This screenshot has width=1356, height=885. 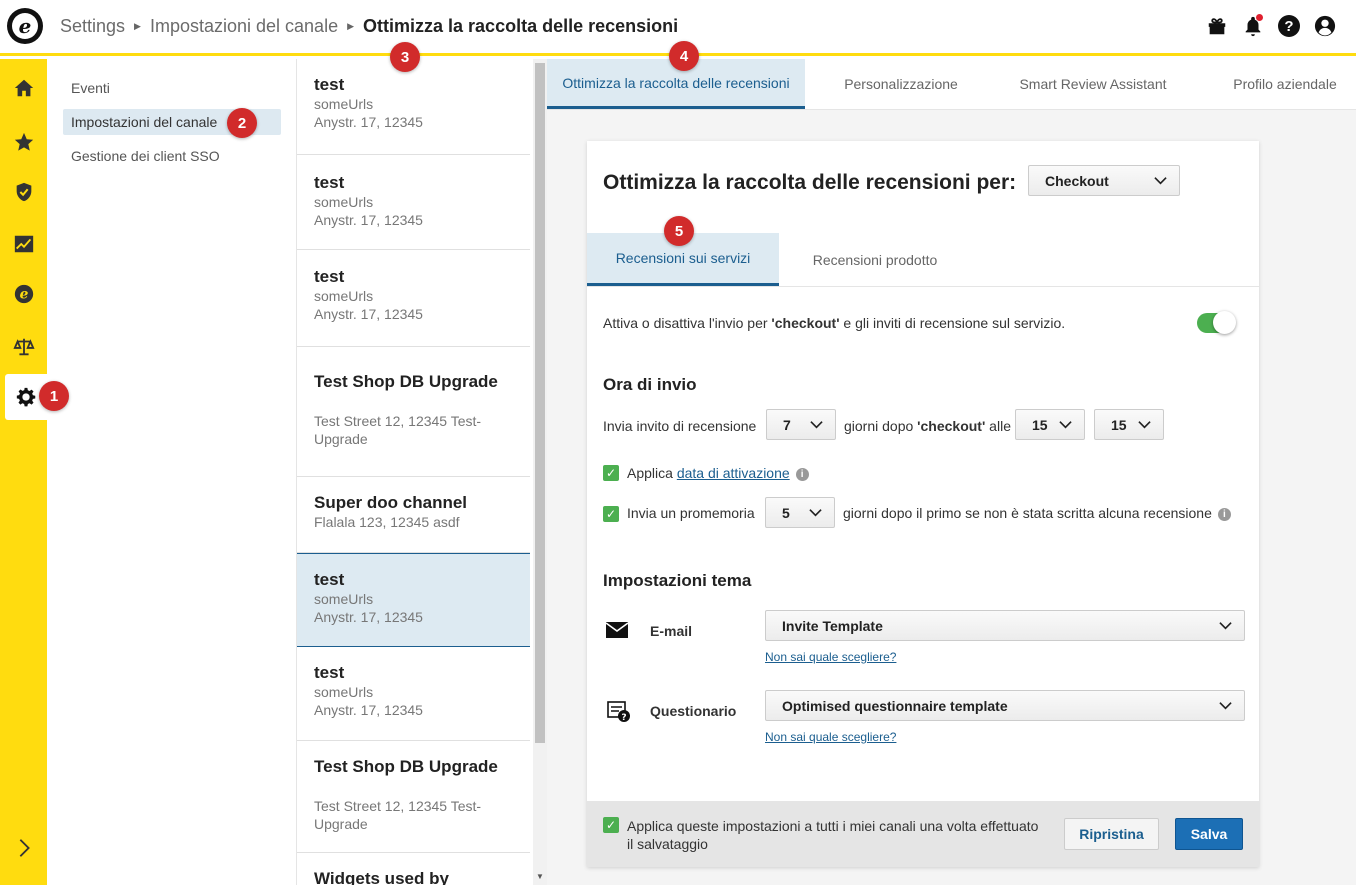 I want to click on shield-check-icon, so click(x=23, y=192).